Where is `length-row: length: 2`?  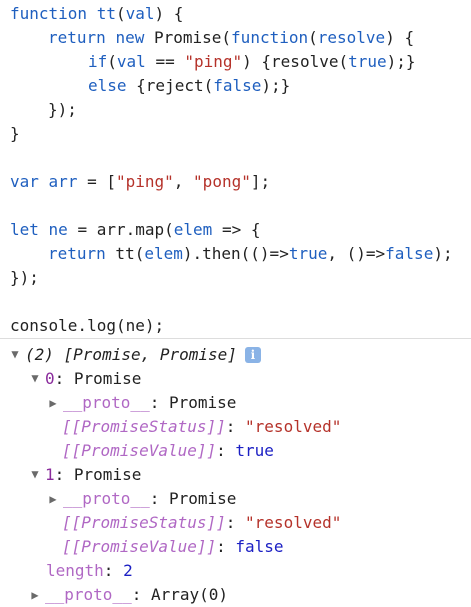 length-row: length: 2 is located at coordinates (239, 571).